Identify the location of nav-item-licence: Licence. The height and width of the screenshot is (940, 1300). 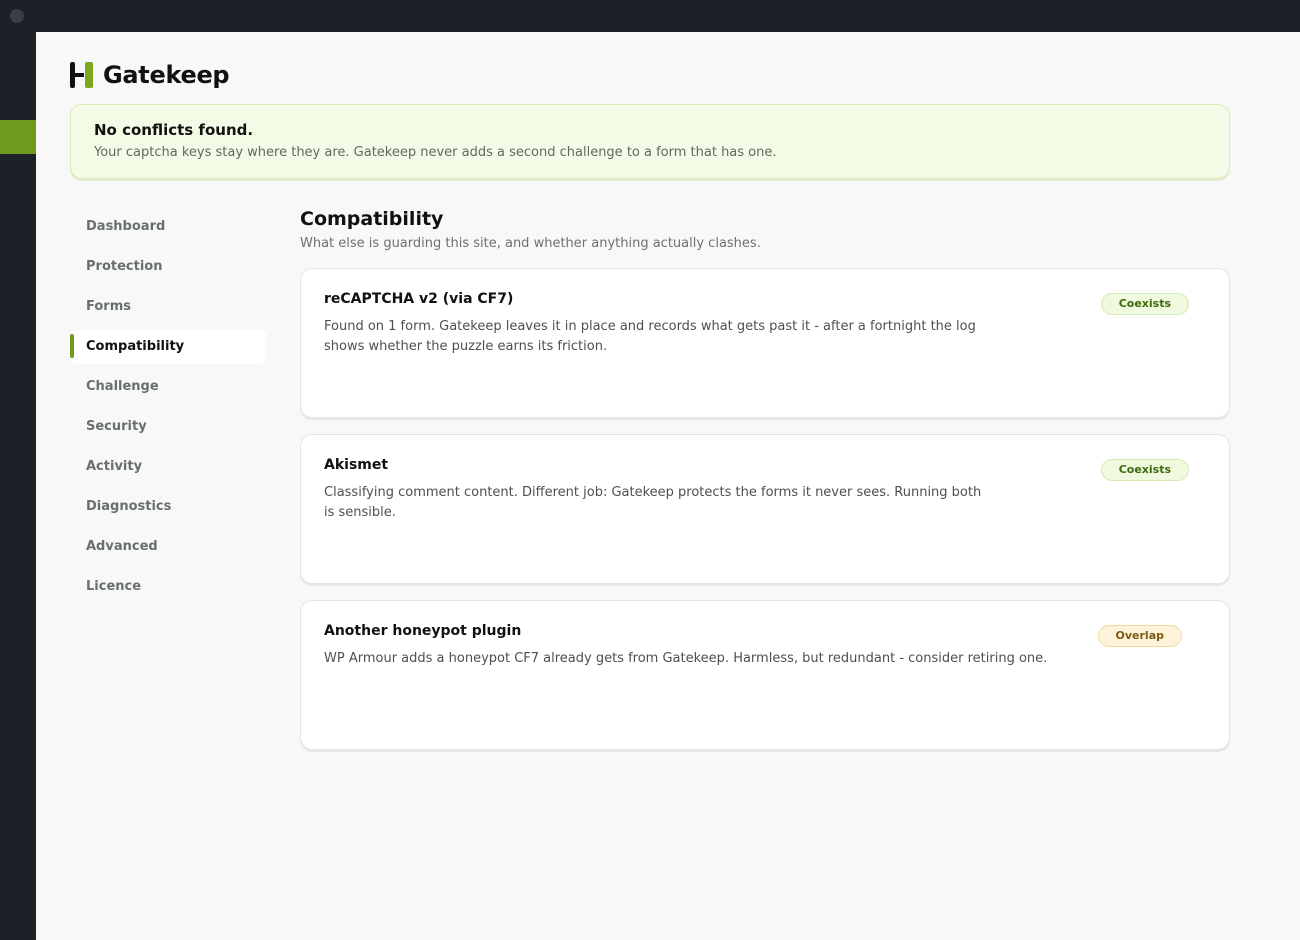
(168, 587).